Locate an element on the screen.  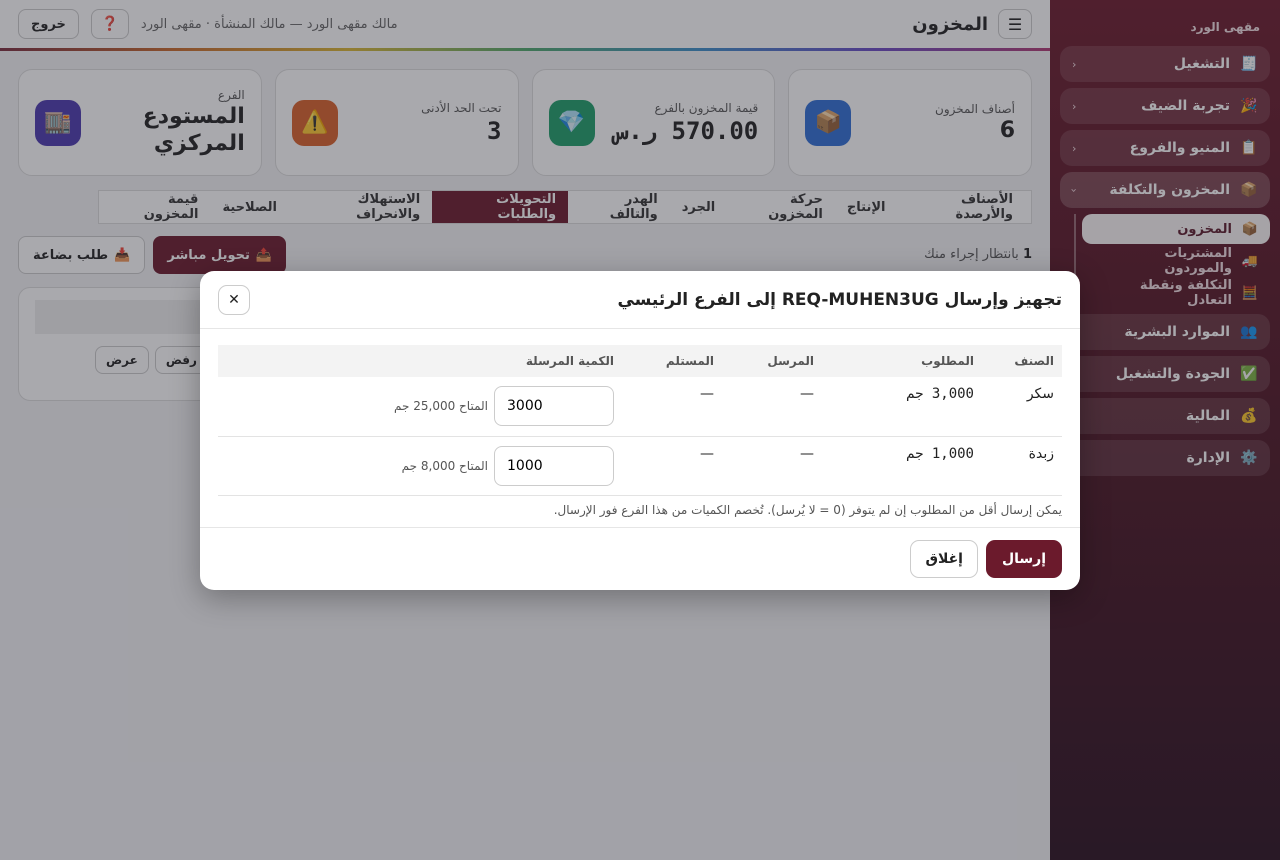
available-qty: المتاح 8,000 جم is located at coordinates (444, 465).